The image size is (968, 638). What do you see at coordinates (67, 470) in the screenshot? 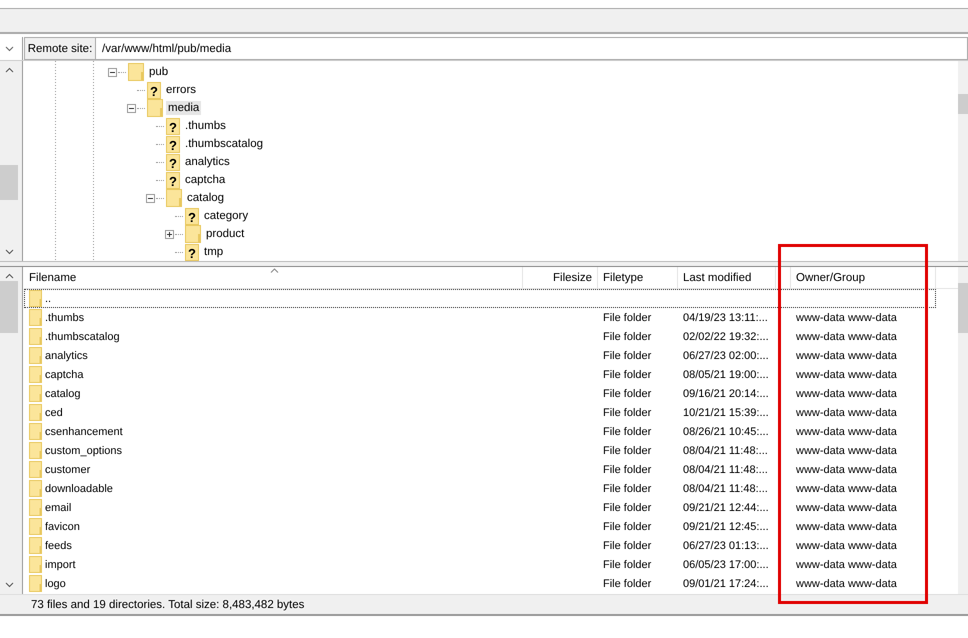
I see `file-name: customer` at bounding box center [67, 470].